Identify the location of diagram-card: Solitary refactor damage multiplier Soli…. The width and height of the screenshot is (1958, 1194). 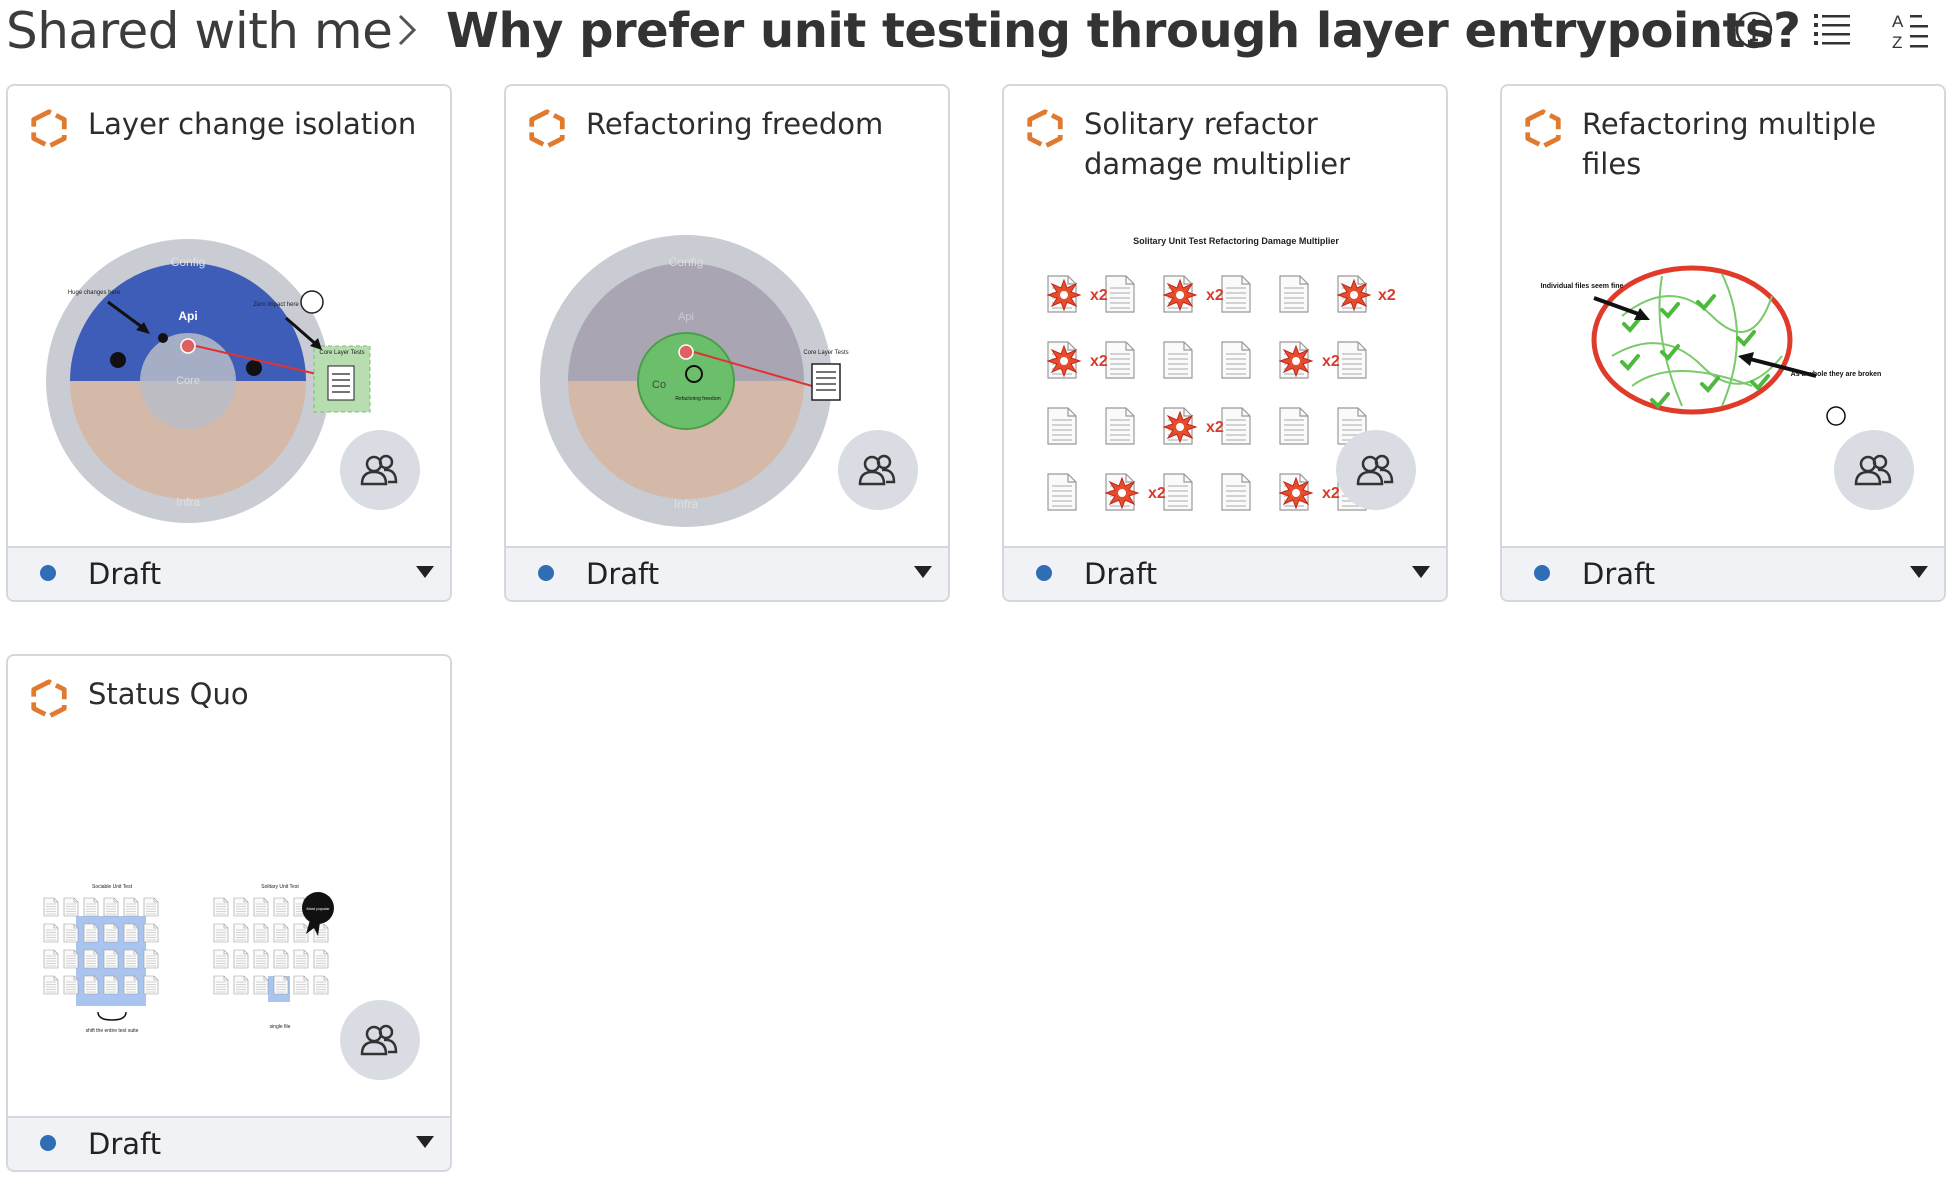
(1225, 343).